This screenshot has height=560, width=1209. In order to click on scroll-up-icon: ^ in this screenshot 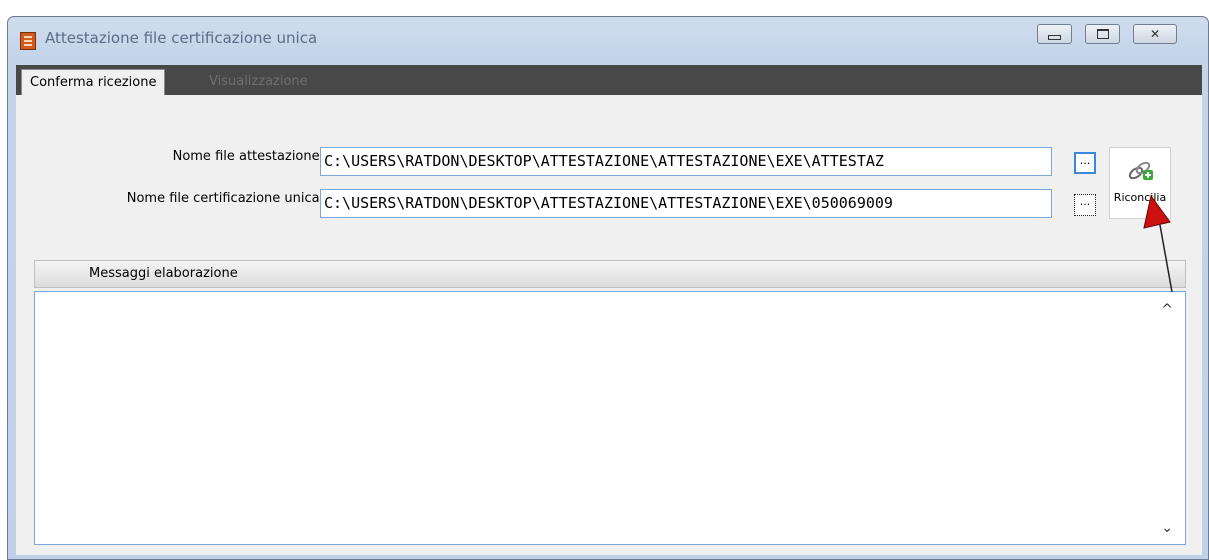, I will do `click(1167, 310)`.